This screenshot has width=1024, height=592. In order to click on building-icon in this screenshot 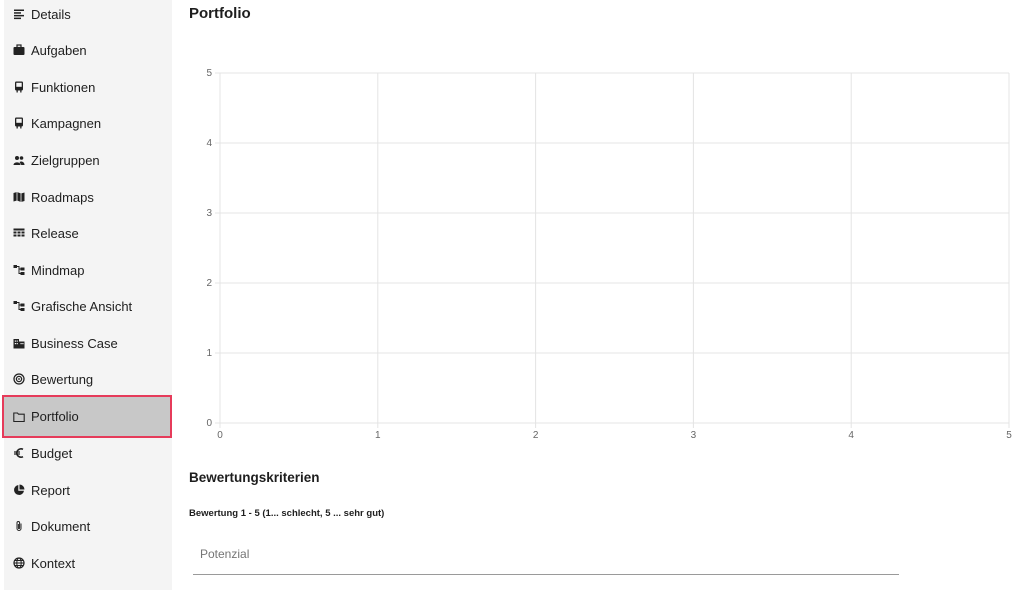, I will do `click(19, 343)`.